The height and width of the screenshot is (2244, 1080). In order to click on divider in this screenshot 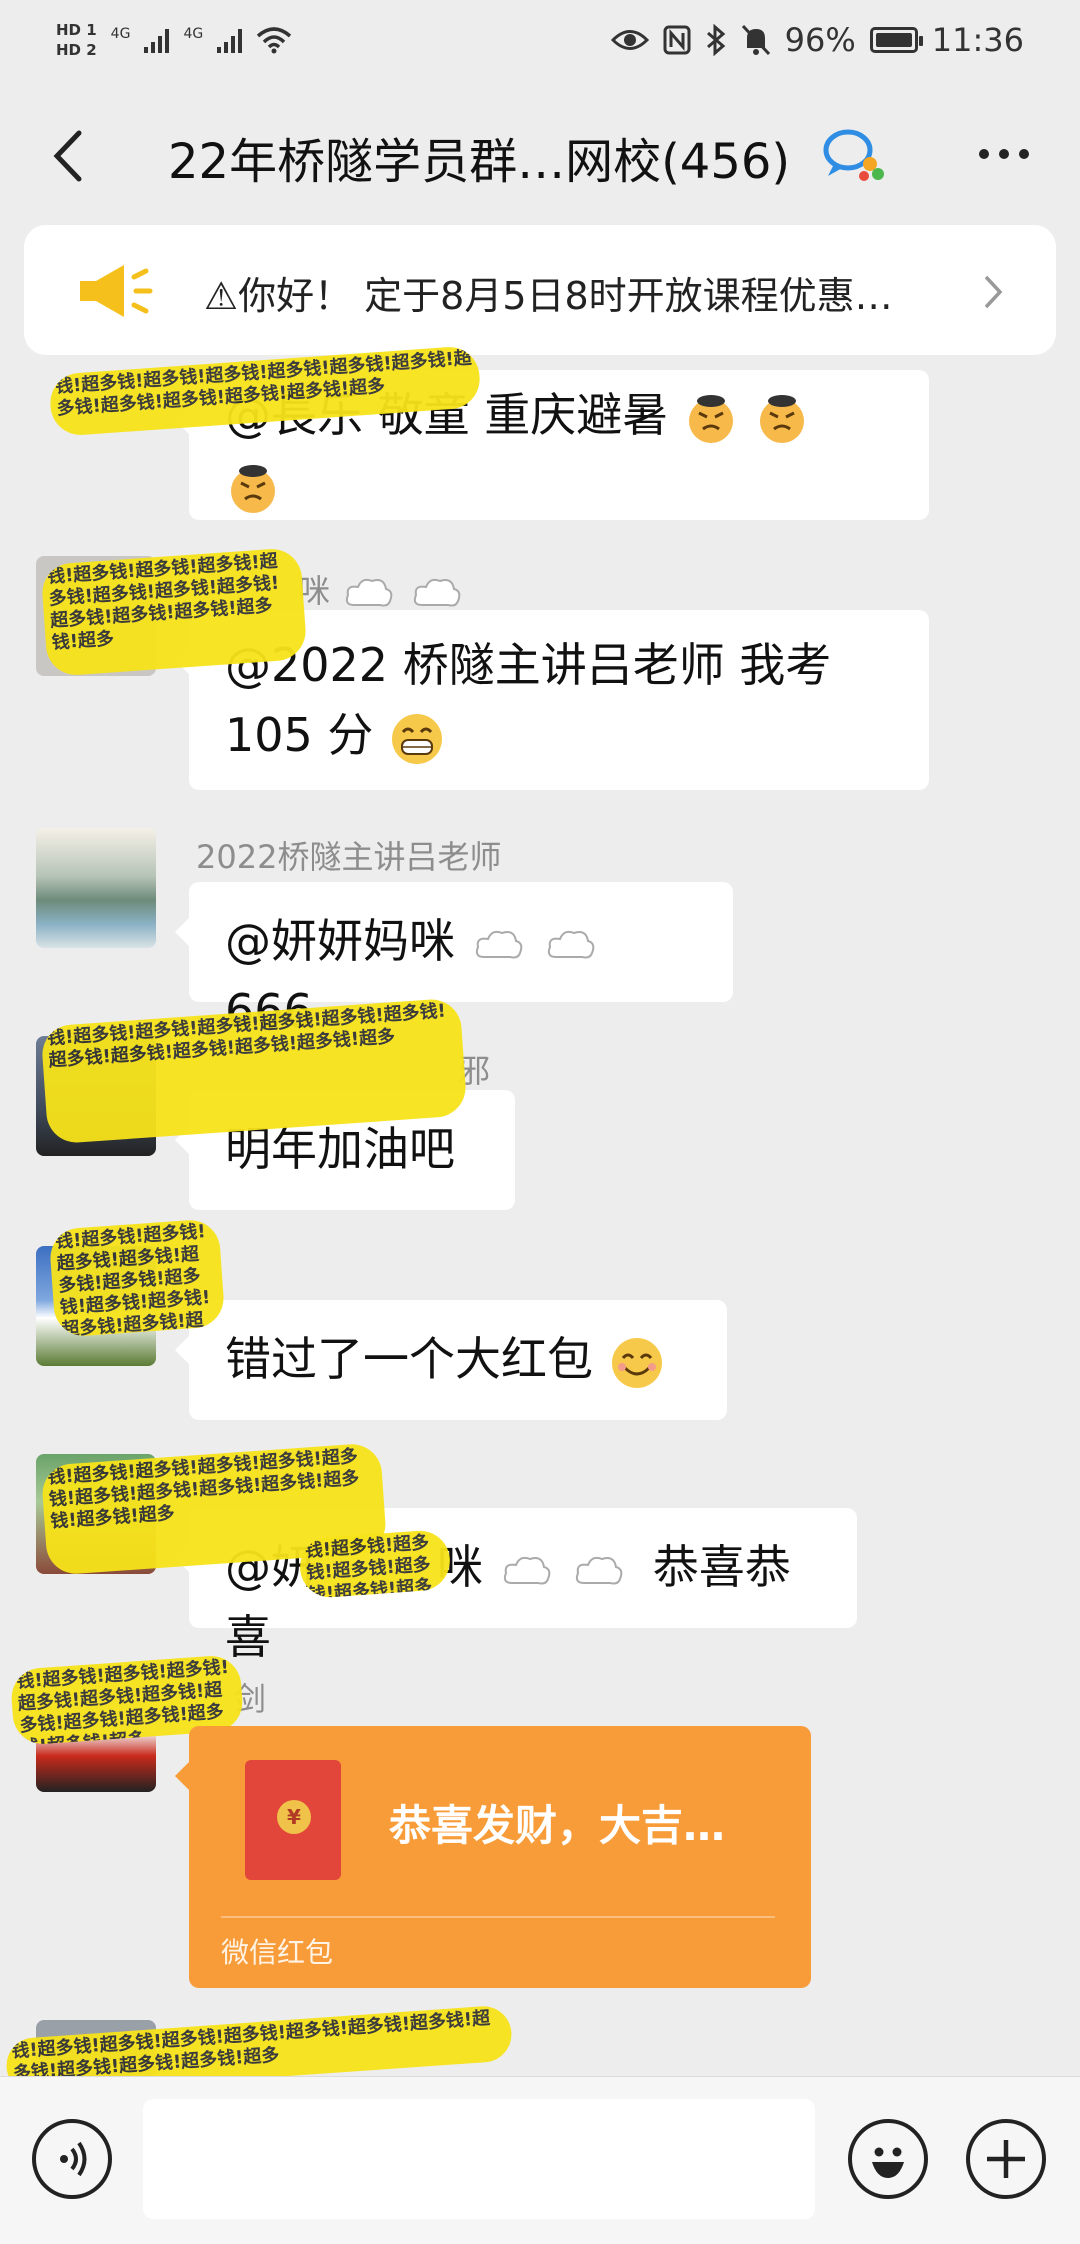, I will do `click(498, 1917)`.